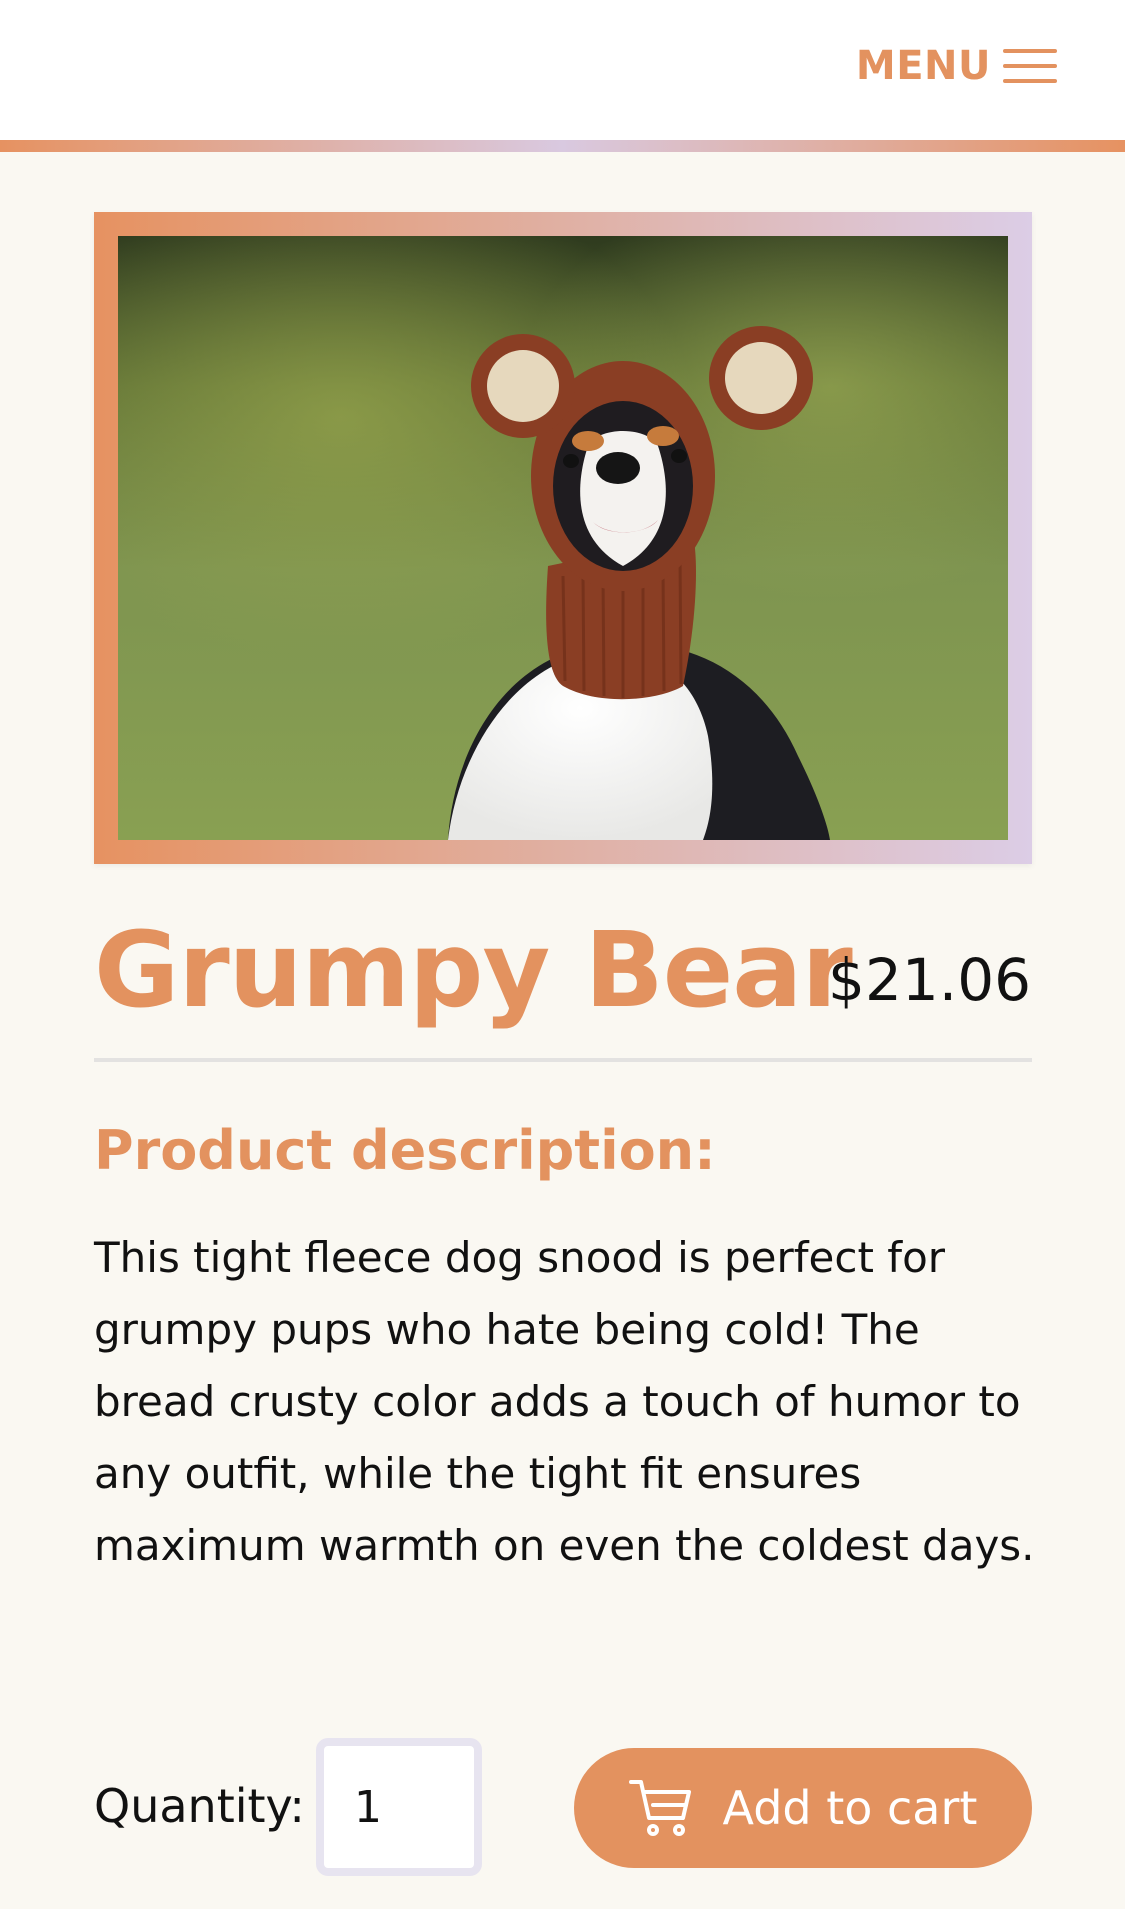  Describe the element at coordinates (199, 1806) in the screenshot. I see `quantity-label: Quantity:` at that location.